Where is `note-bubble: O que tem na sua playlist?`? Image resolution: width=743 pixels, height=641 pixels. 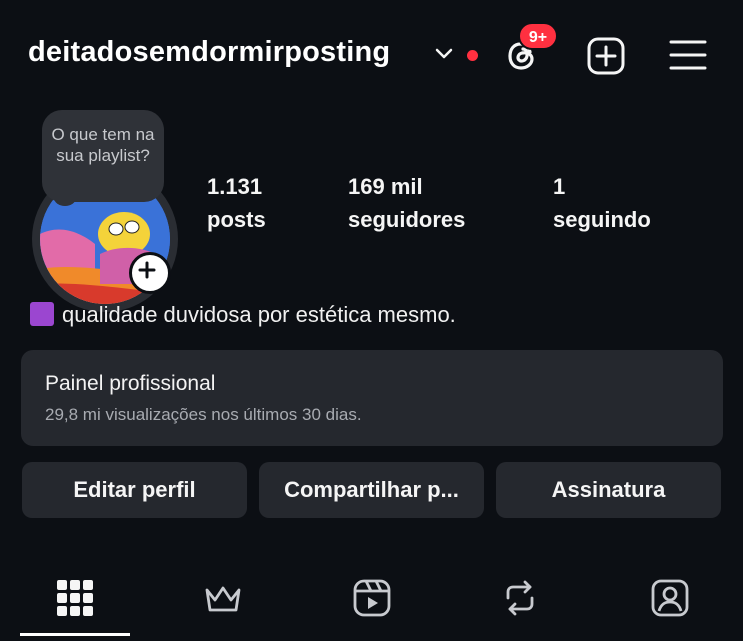 note-bubble: O que tem na sua playlist? is located at coordinates (103, 156).